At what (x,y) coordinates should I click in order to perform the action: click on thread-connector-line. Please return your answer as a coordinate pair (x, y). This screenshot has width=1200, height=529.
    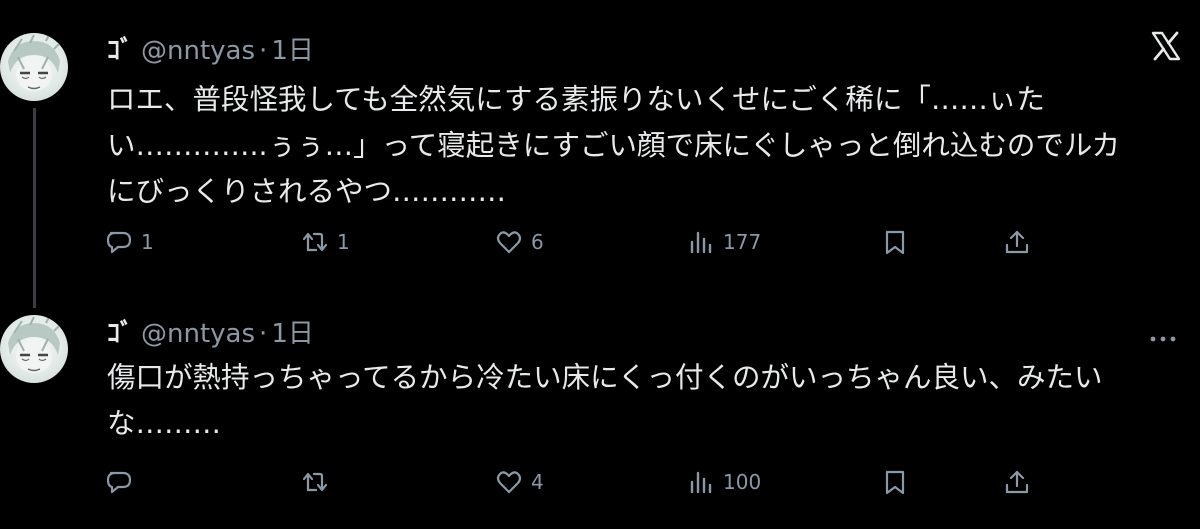
    Looking at the image, I should click on (34, 208).